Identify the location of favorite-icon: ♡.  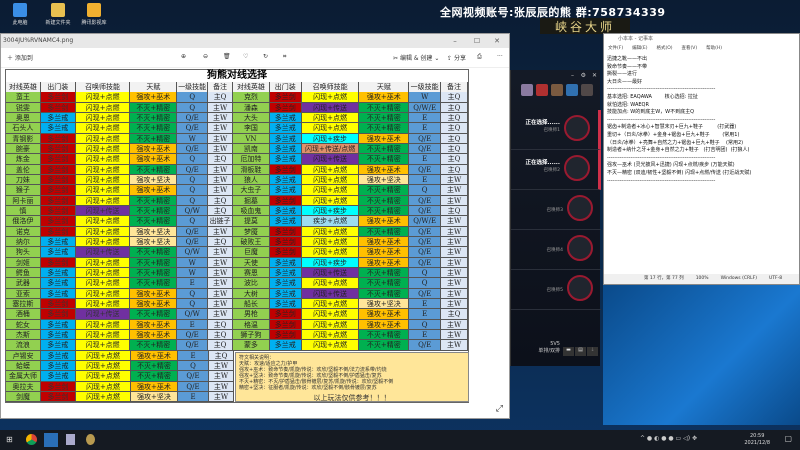
(245, 56).